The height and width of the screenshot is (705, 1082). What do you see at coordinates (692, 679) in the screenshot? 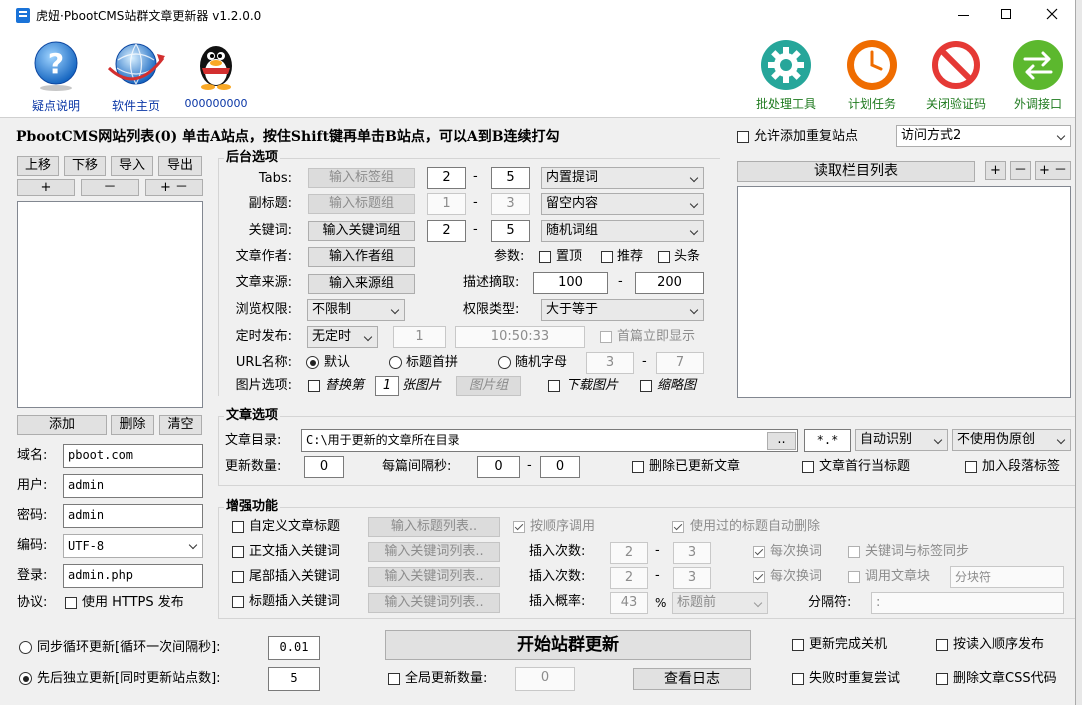
I see `view-log-button: 查看日志` at bounding box center [692, 679].